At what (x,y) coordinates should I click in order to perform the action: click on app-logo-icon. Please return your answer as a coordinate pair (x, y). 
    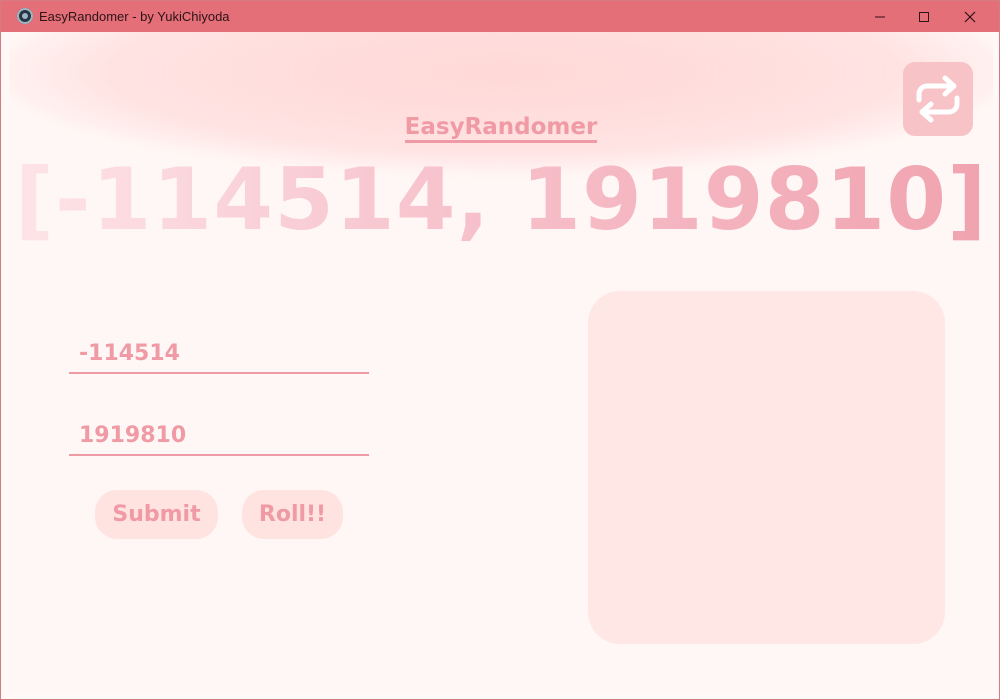
    Looking at the image, I should click on (25, 16).